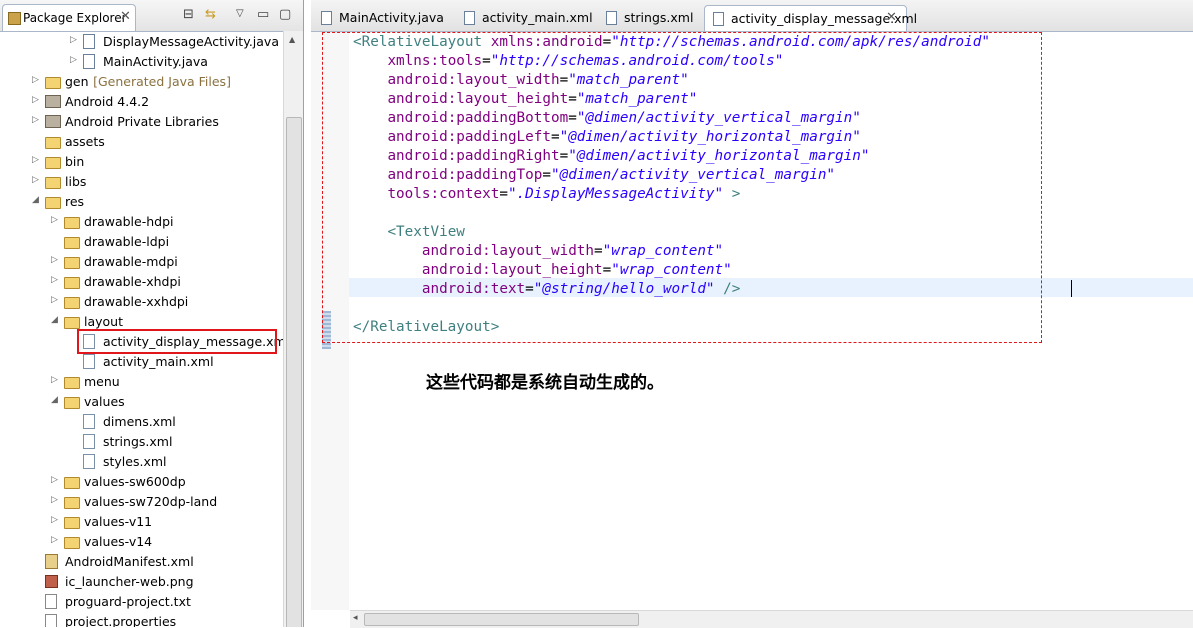 The height and width of the screenshot is (628, 1193). I want to click on code-token: "wrap_content", so click(663, 251).